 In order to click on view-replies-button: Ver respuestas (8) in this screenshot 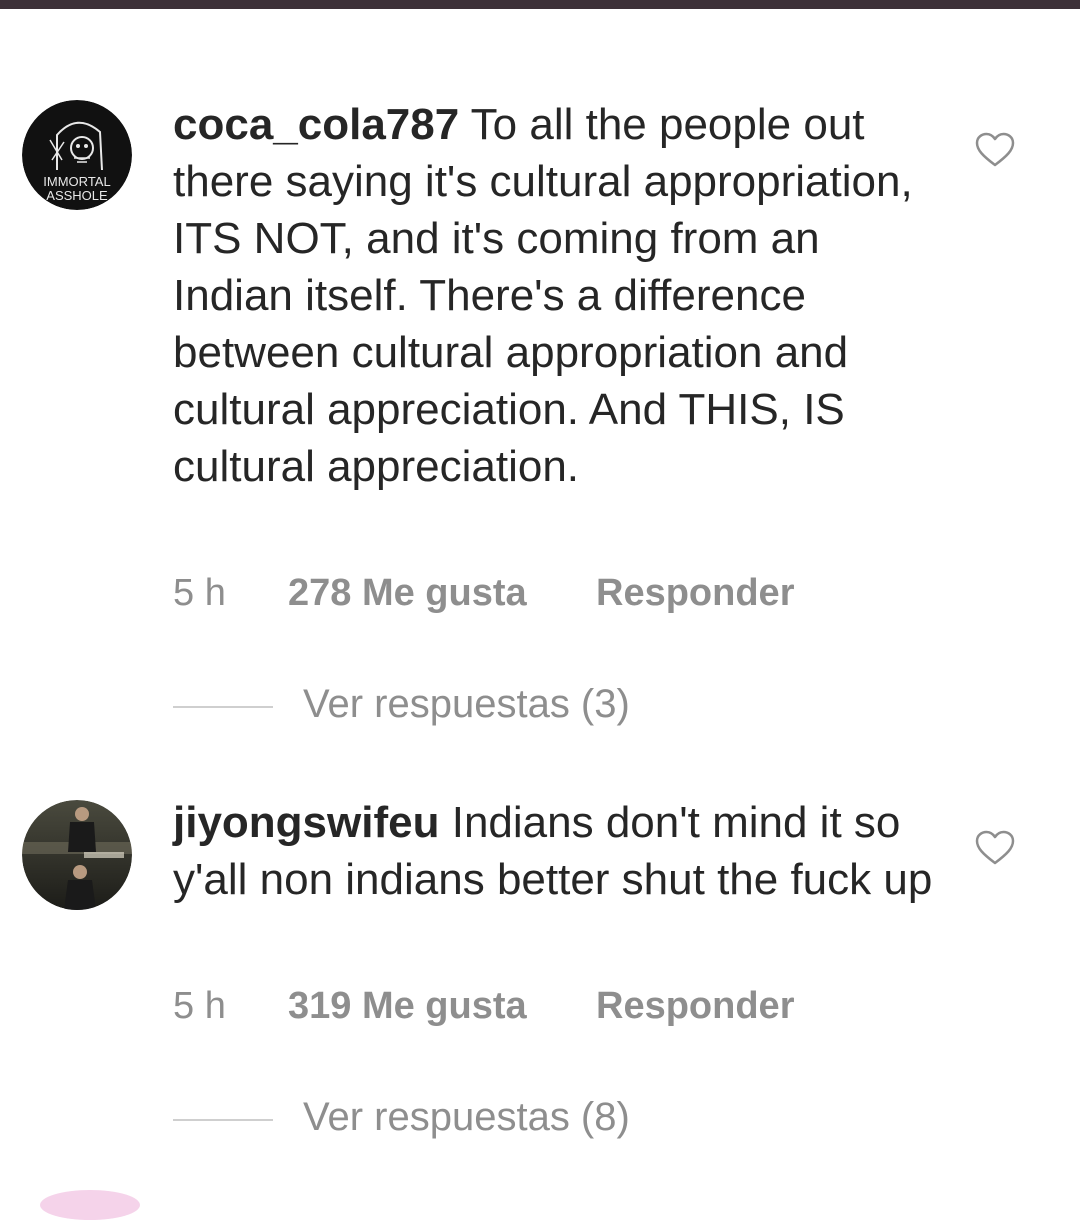, I will do `click(523, 1120)`.